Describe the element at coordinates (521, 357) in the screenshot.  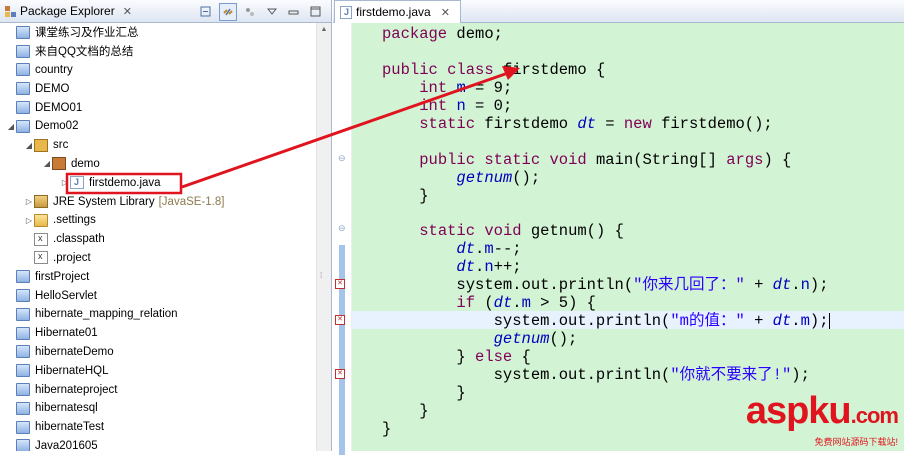
I see `code-token: {` at that location.